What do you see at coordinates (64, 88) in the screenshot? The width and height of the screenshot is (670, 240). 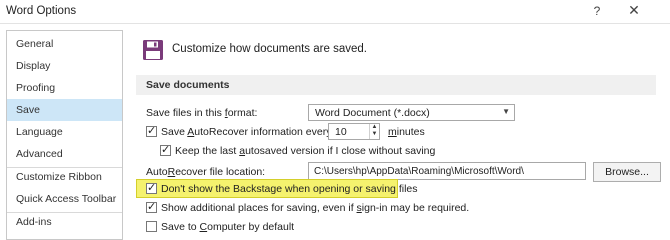 I see `sidebar-item-proofing: Proofing` at bounding box center [64, 88].